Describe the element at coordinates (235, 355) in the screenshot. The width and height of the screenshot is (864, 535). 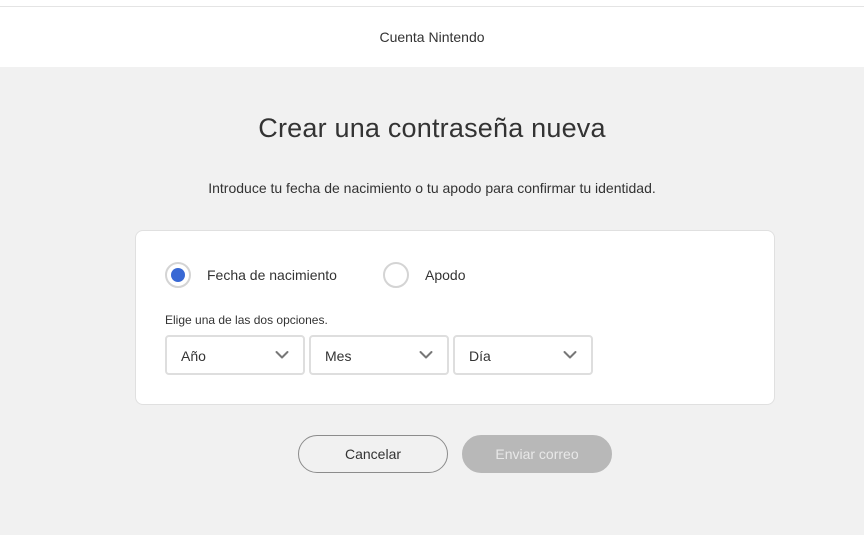
I see `year-select: Año` at that location.